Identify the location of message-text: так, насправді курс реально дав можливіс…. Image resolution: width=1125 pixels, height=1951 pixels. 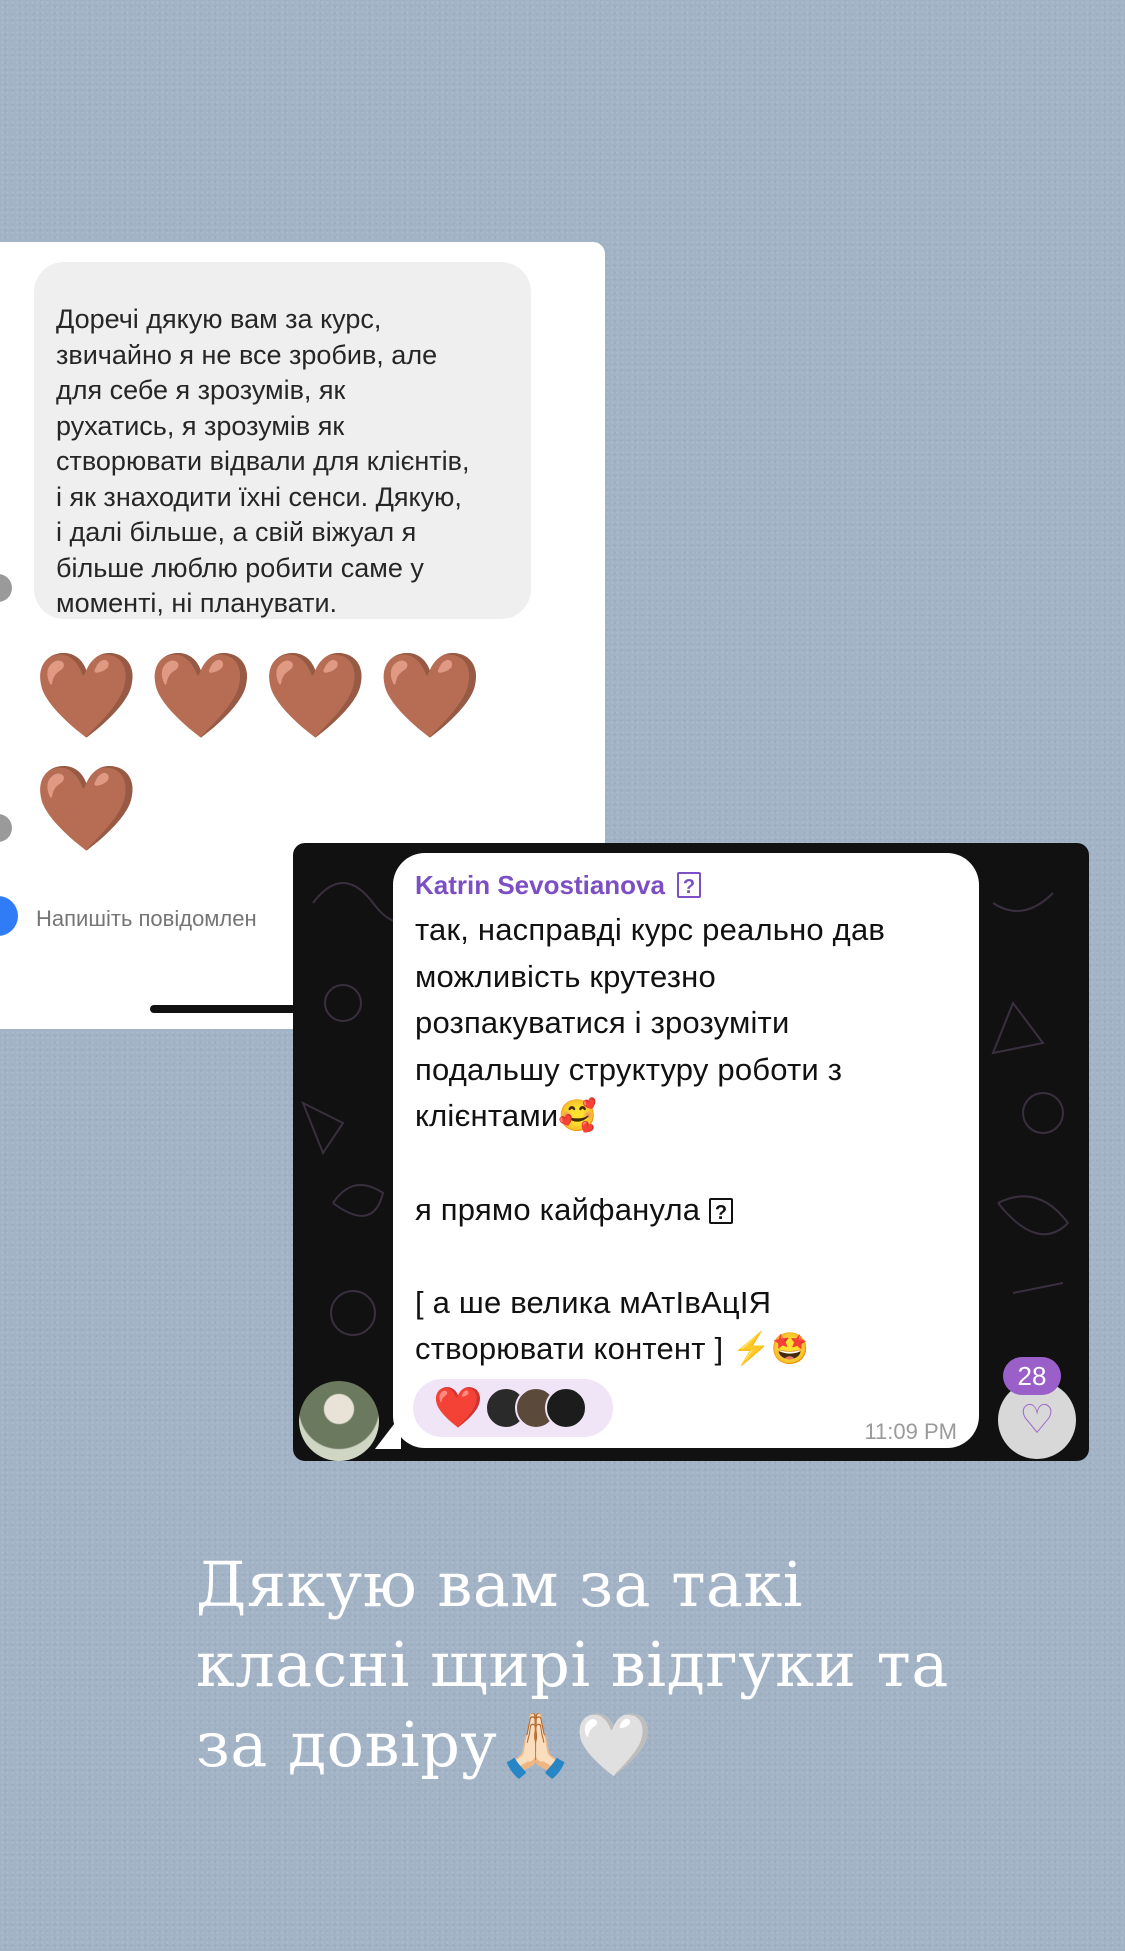
(650, 1139).